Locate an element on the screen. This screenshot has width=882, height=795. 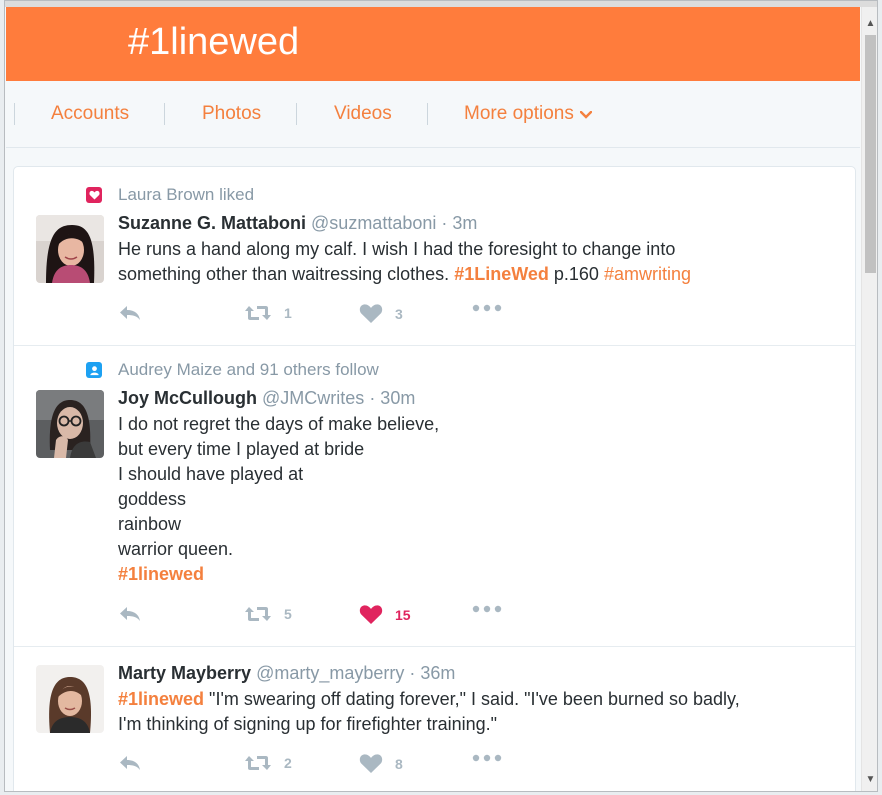
tweet-timestamp: · 3m is located at coordinates (459, 223).